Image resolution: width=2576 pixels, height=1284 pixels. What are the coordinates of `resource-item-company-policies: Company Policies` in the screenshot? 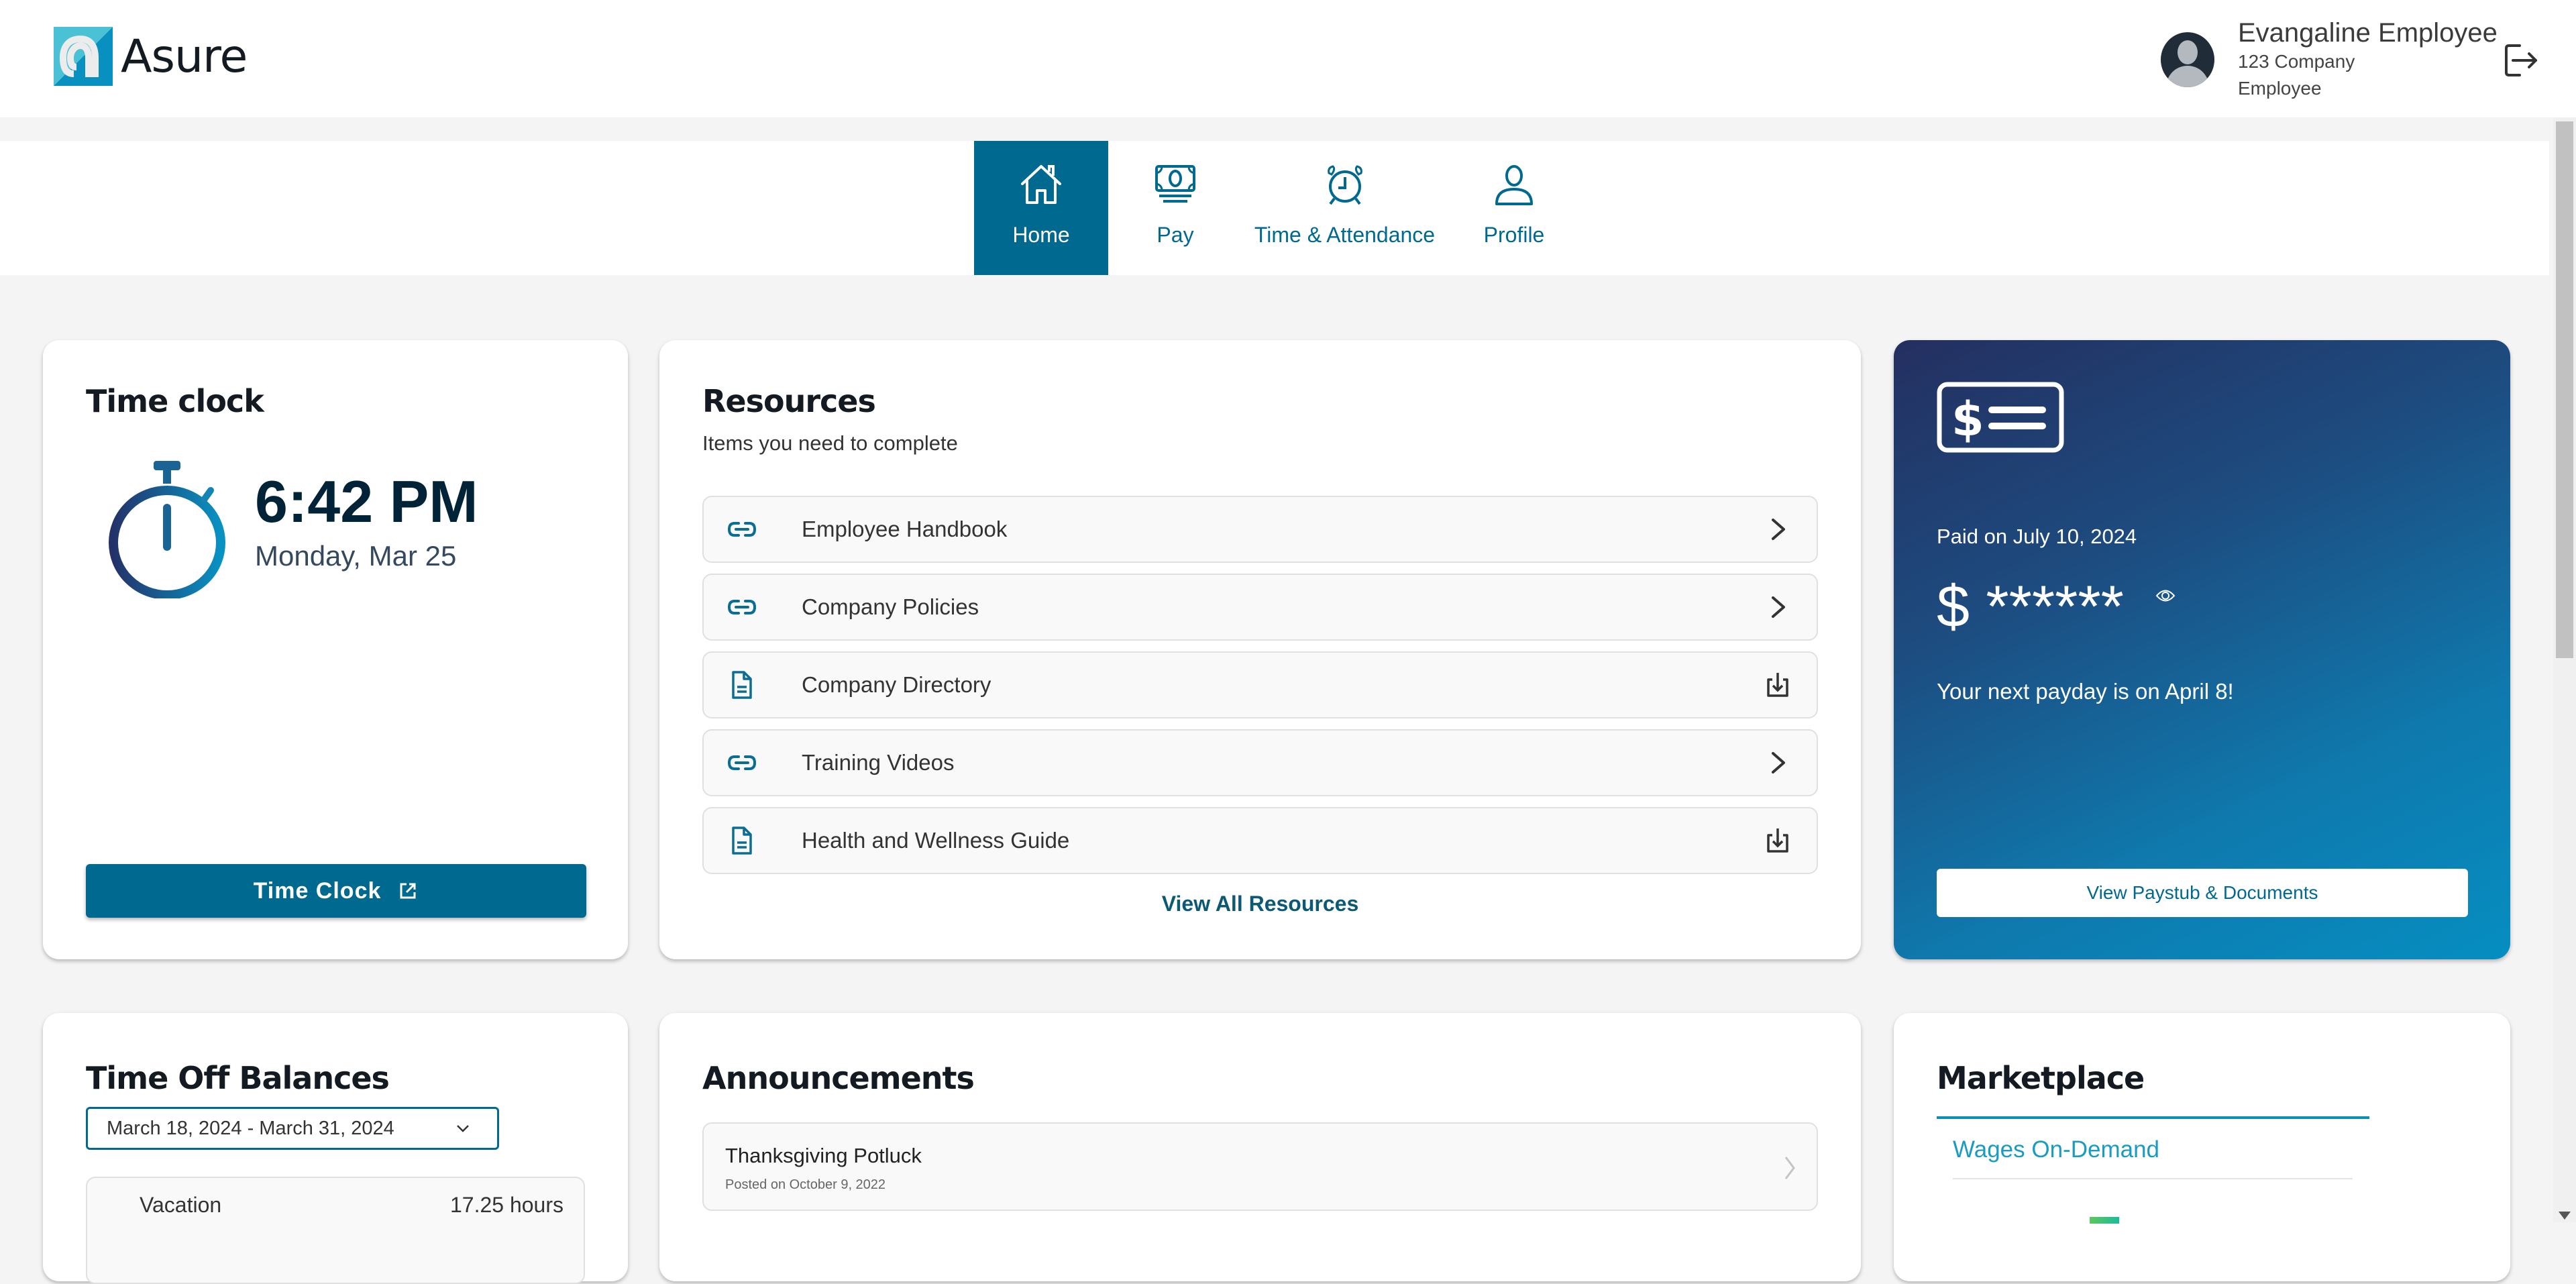 It's located at (1260, 607).